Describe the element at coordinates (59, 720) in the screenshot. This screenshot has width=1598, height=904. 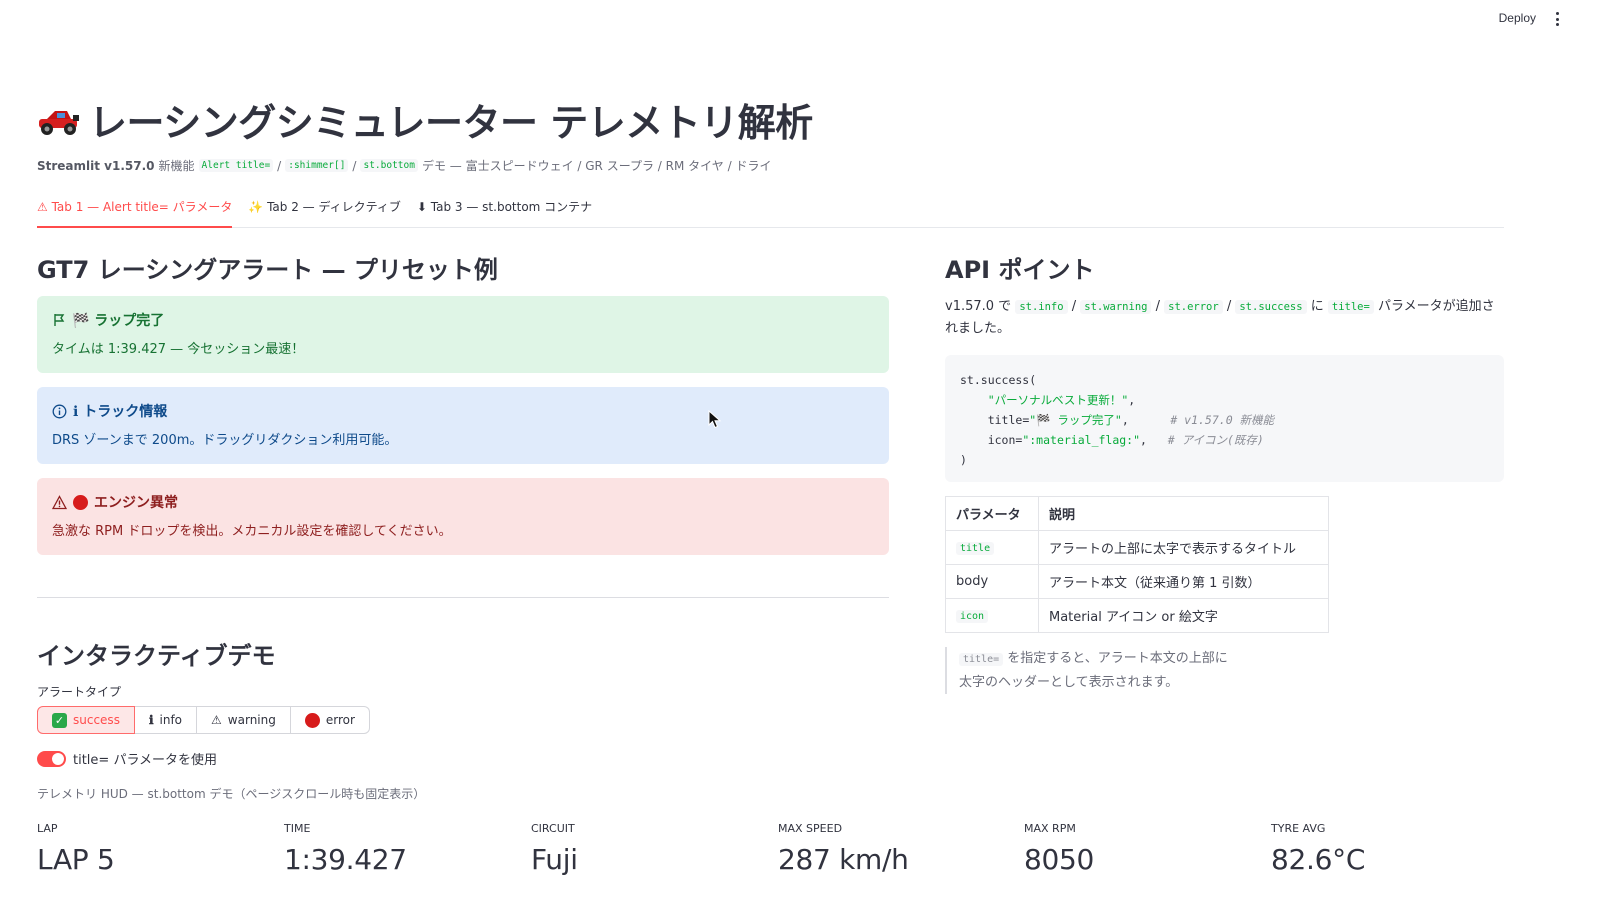
I see `check-mark-icon: ✓` at that location.